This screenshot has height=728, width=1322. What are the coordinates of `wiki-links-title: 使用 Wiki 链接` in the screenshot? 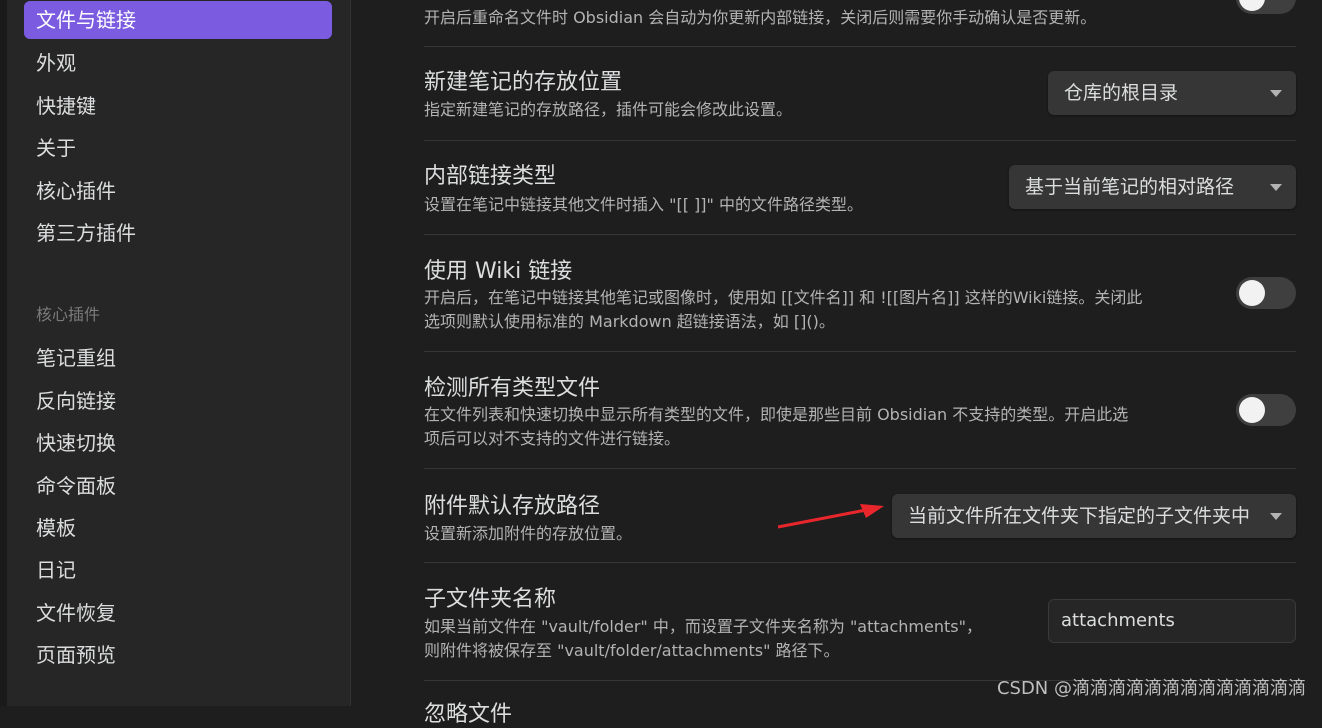 It's located at (498, 271).